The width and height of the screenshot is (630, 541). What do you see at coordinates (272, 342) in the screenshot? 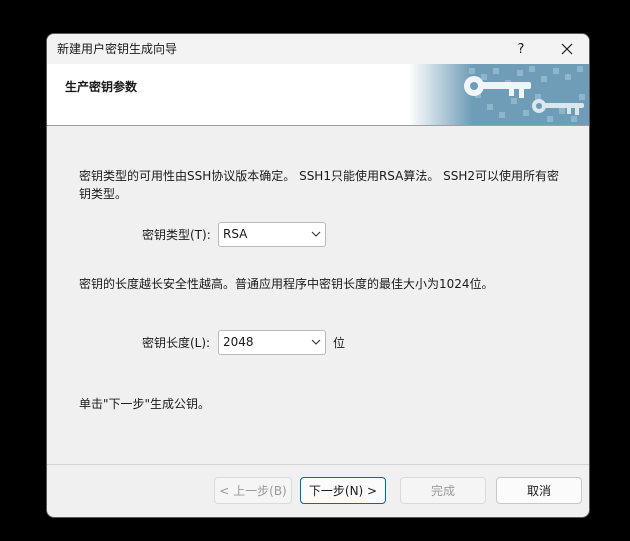
I see `key-length-select: 2048` at bounding box center [272, 342].